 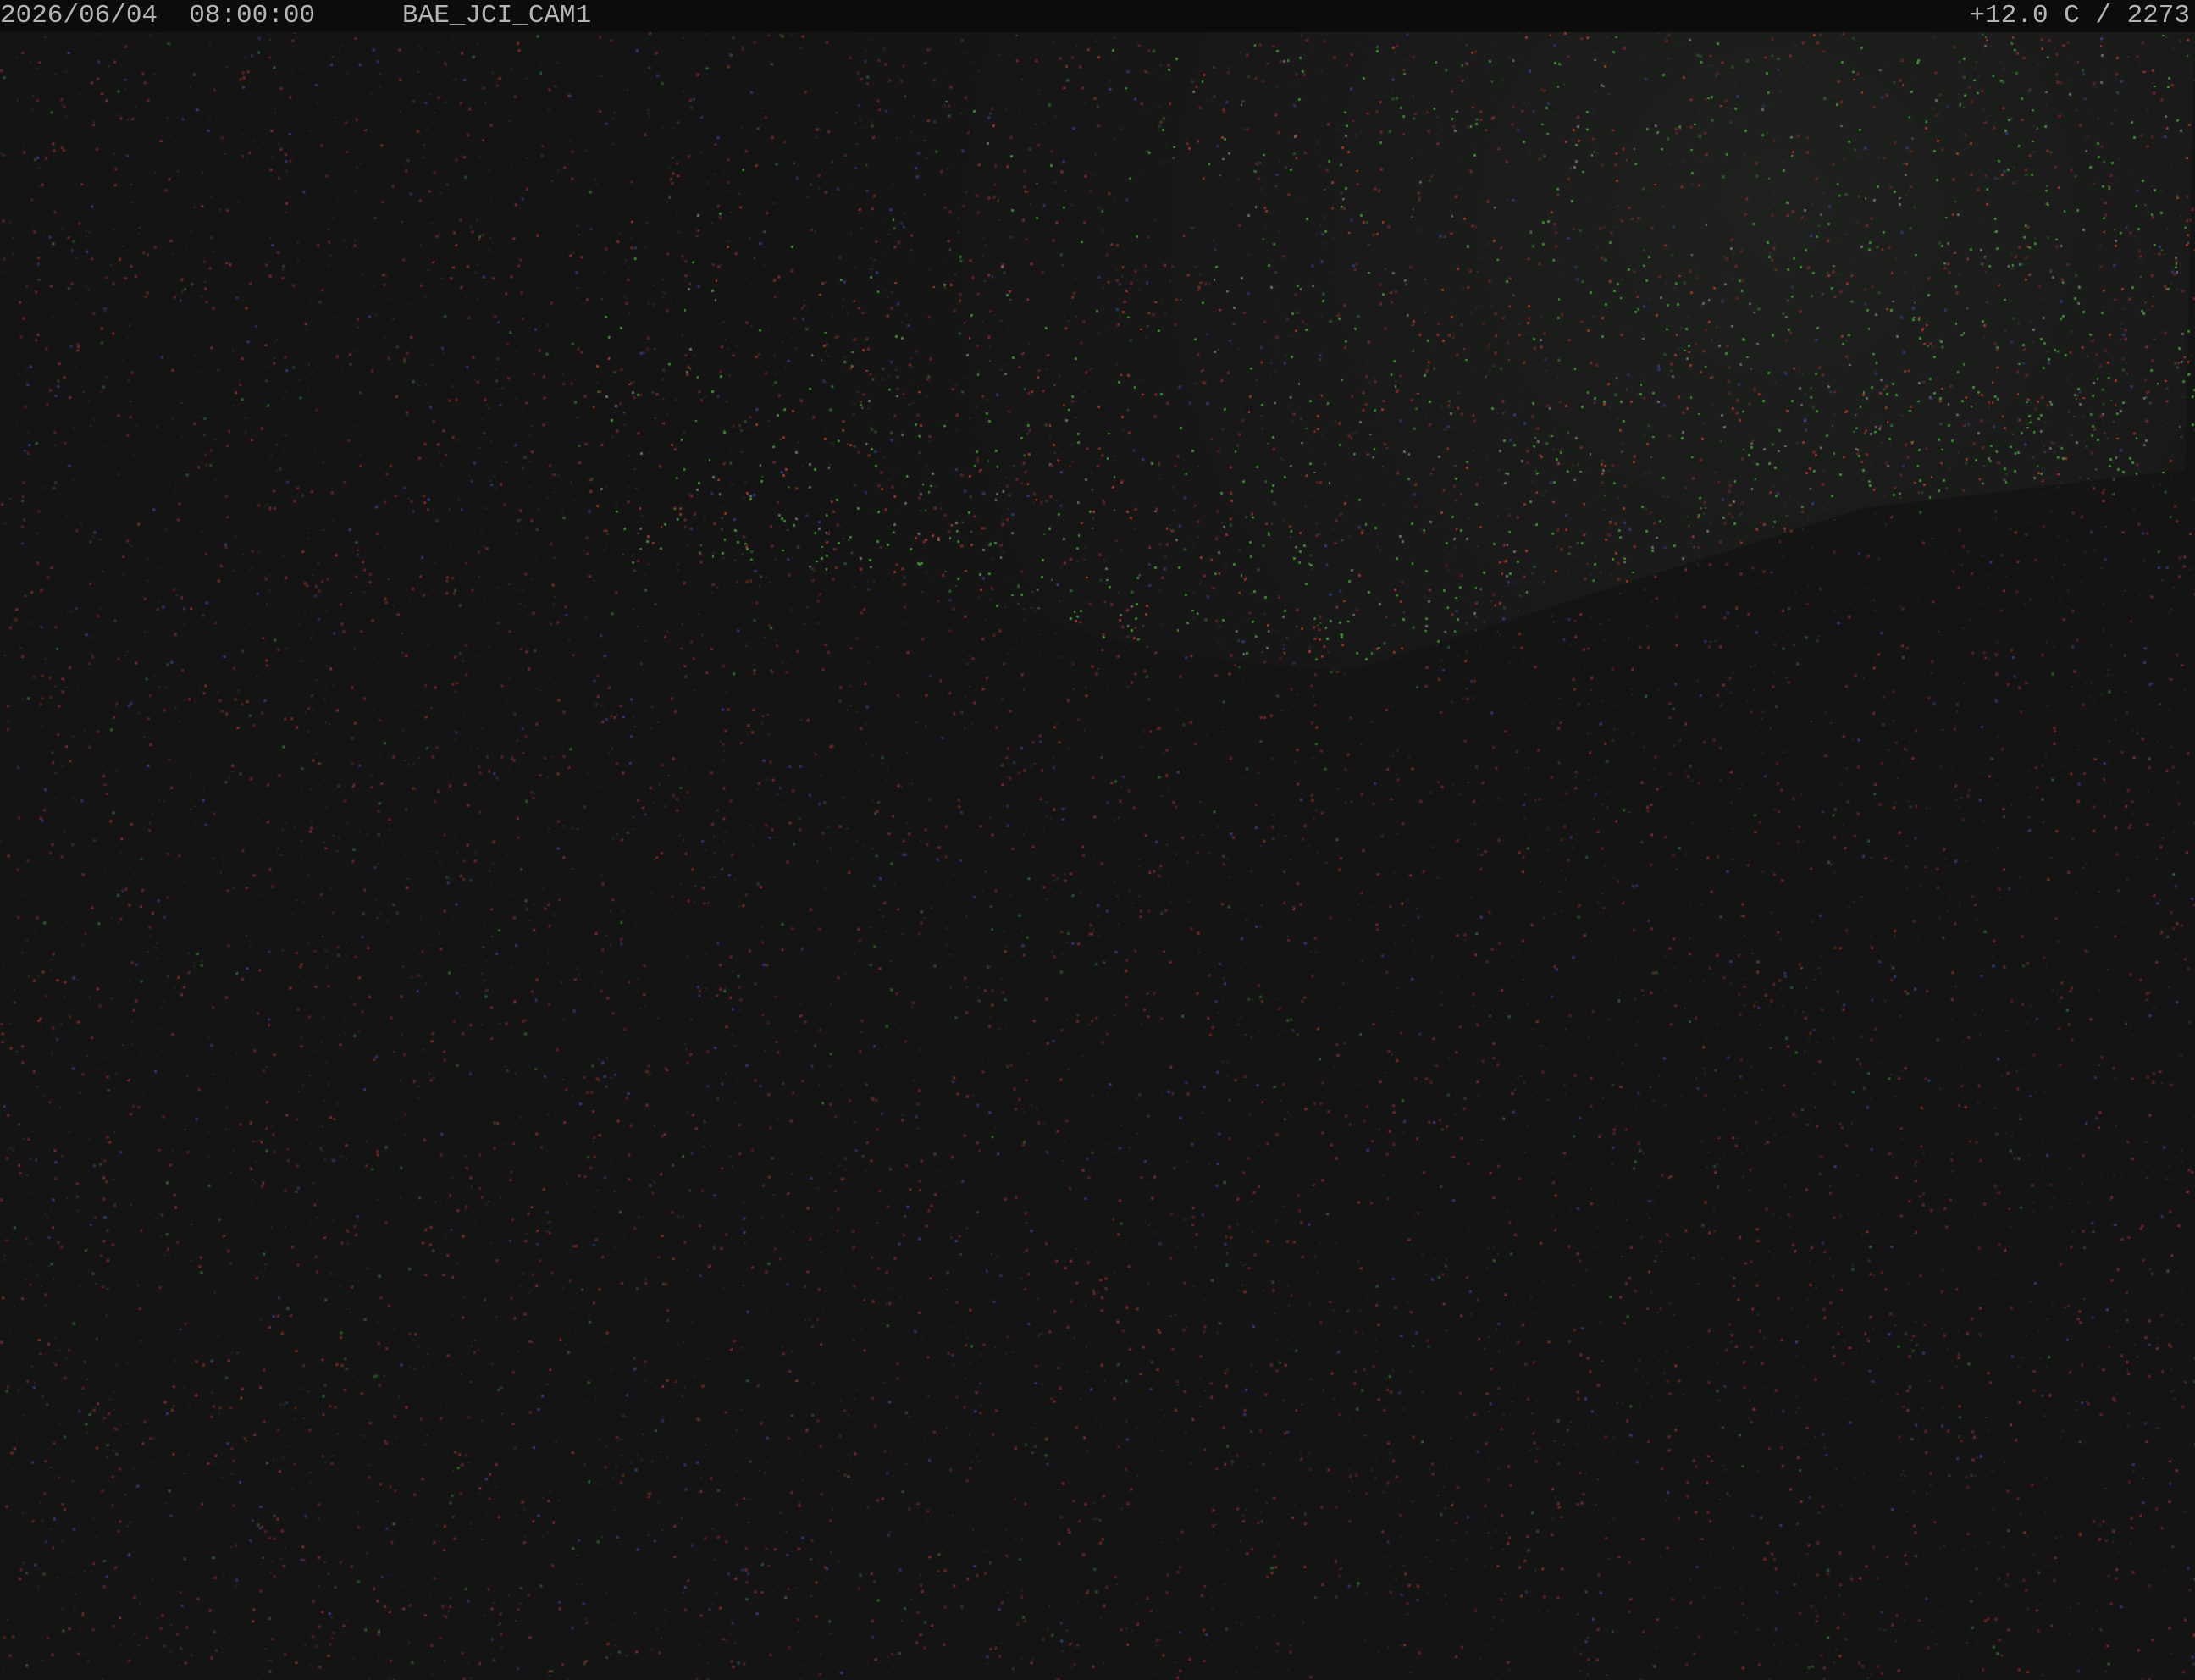 I want to click on camera-id-text: BAE_JCI_CAM1, so click(x=497, y=15).